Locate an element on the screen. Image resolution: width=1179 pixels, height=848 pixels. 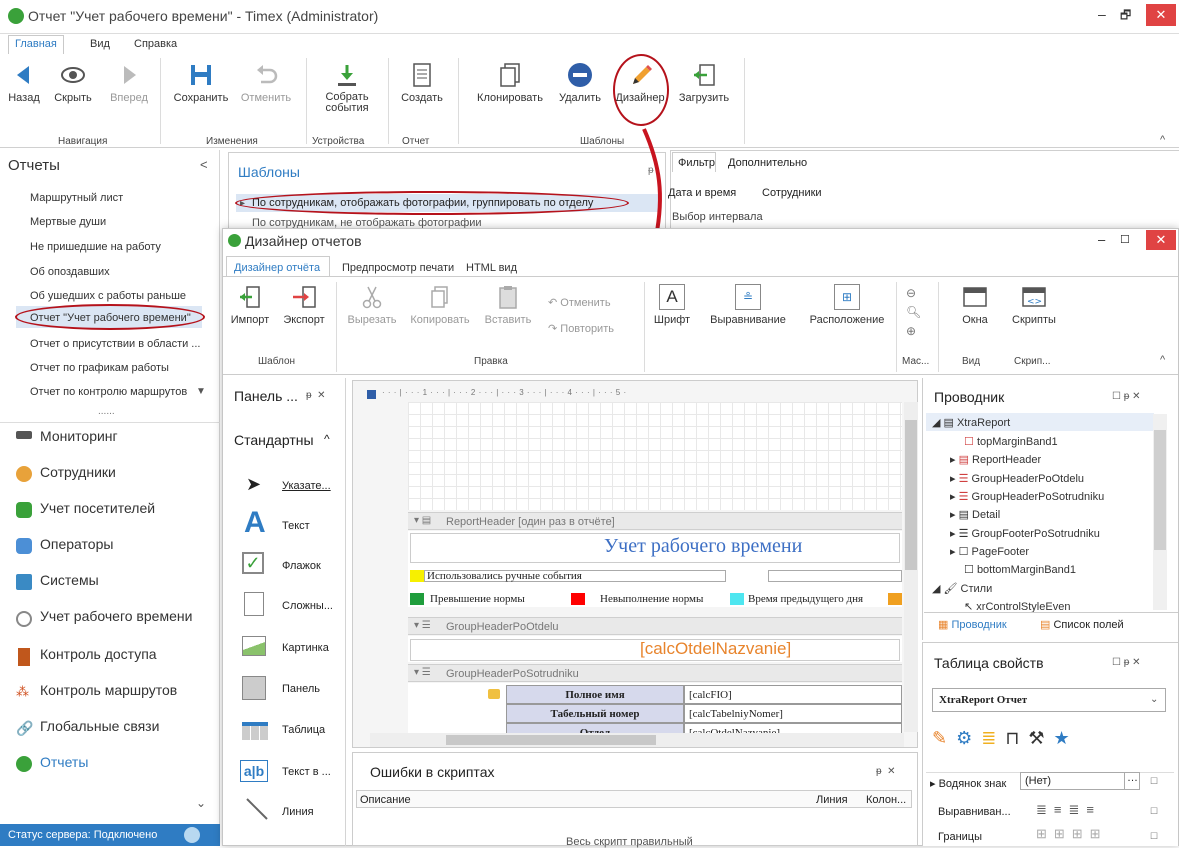
tool-table: Таблица is located at coordinates (303, 730).